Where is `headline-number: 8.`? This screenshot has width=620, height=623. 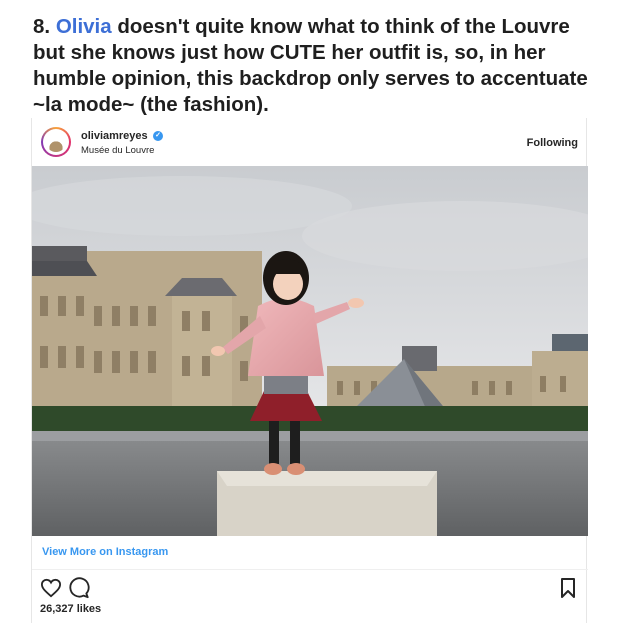 headline-number: 8. is located at coordinates (42, 26).